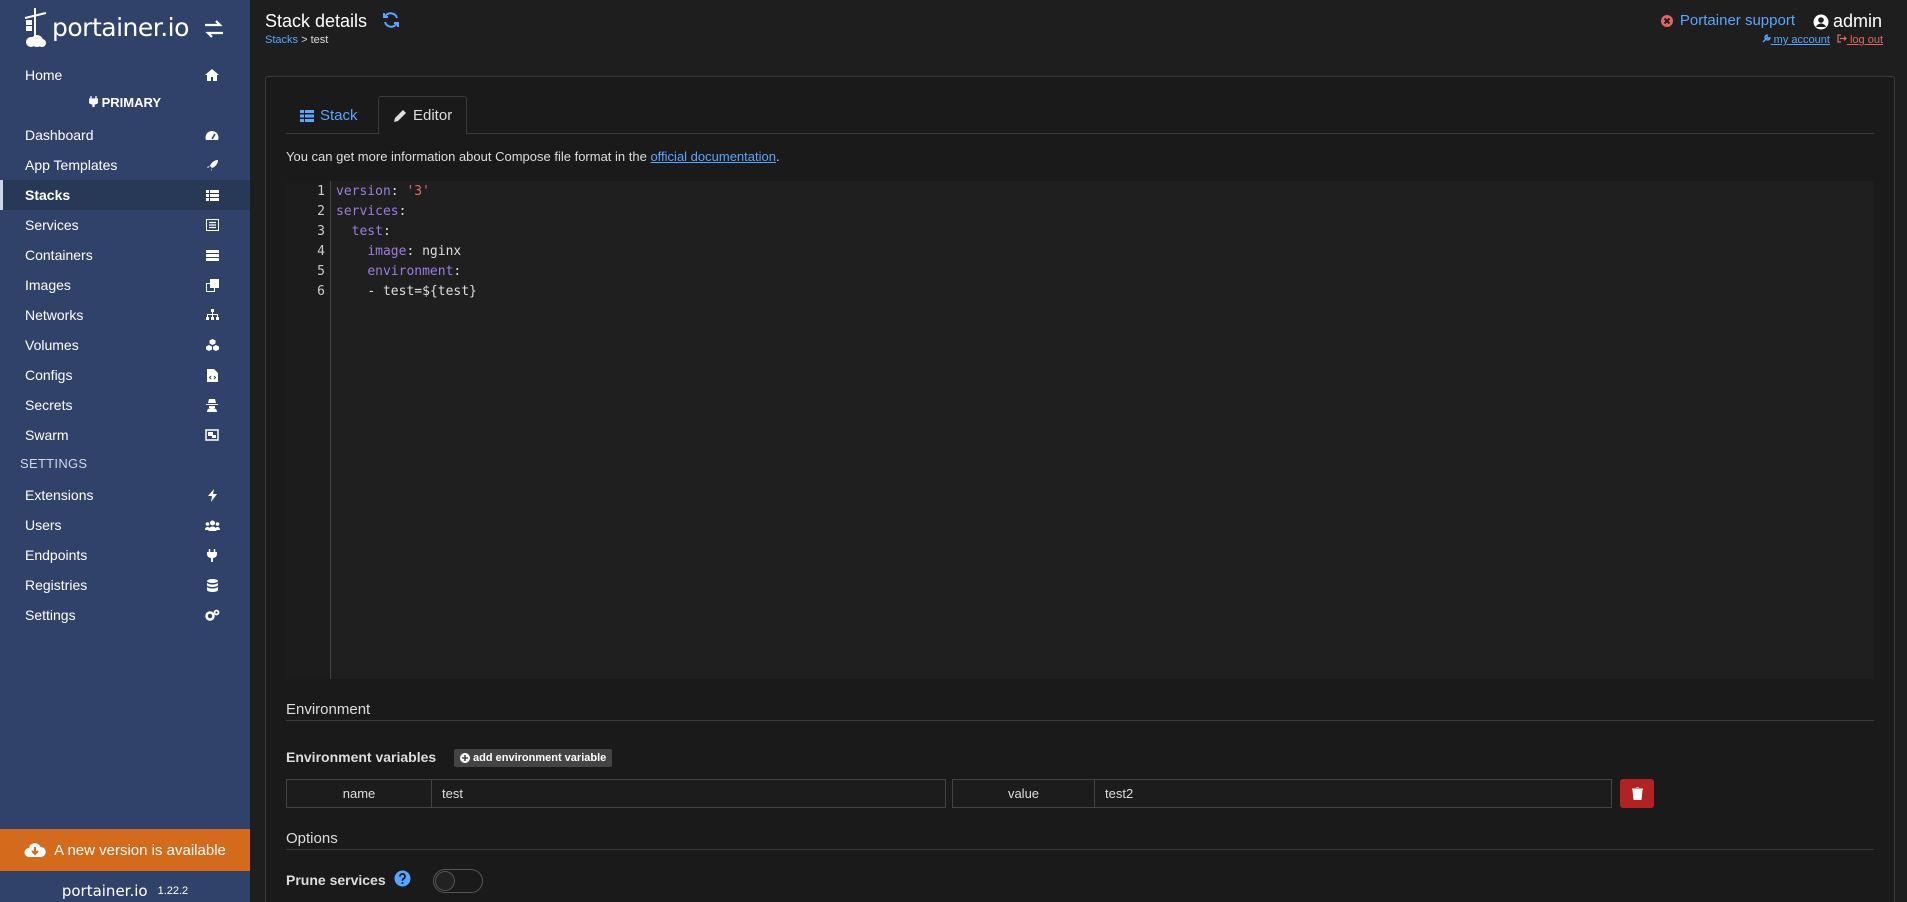  Describe the element at coordinates (212, 585) in the screenshot. I see `database-icon` at that location.